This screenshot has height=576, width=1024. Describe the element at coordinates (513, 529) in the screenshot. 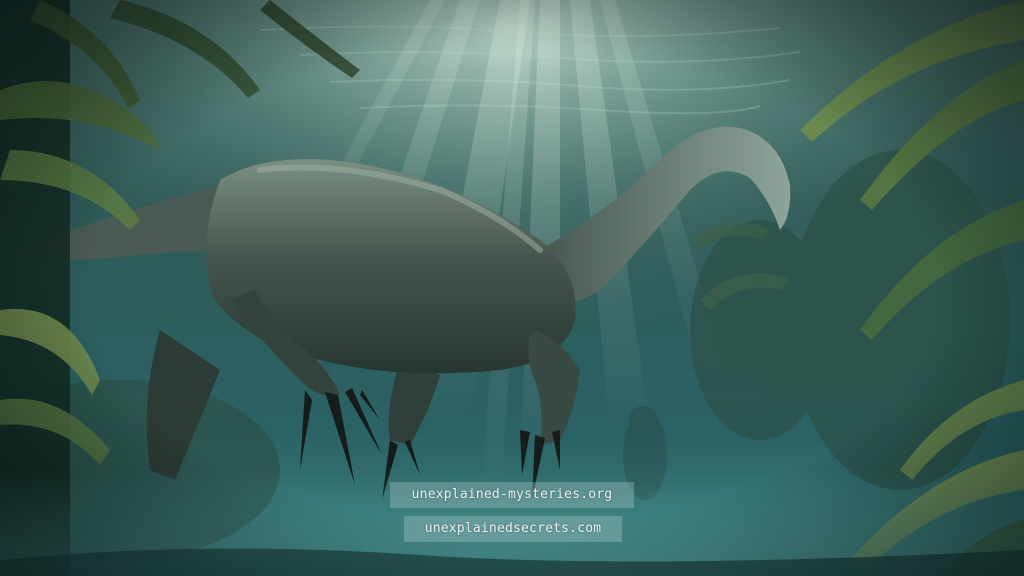

I see `watermark-secondary: unexplainedsecrets.com` at that location.